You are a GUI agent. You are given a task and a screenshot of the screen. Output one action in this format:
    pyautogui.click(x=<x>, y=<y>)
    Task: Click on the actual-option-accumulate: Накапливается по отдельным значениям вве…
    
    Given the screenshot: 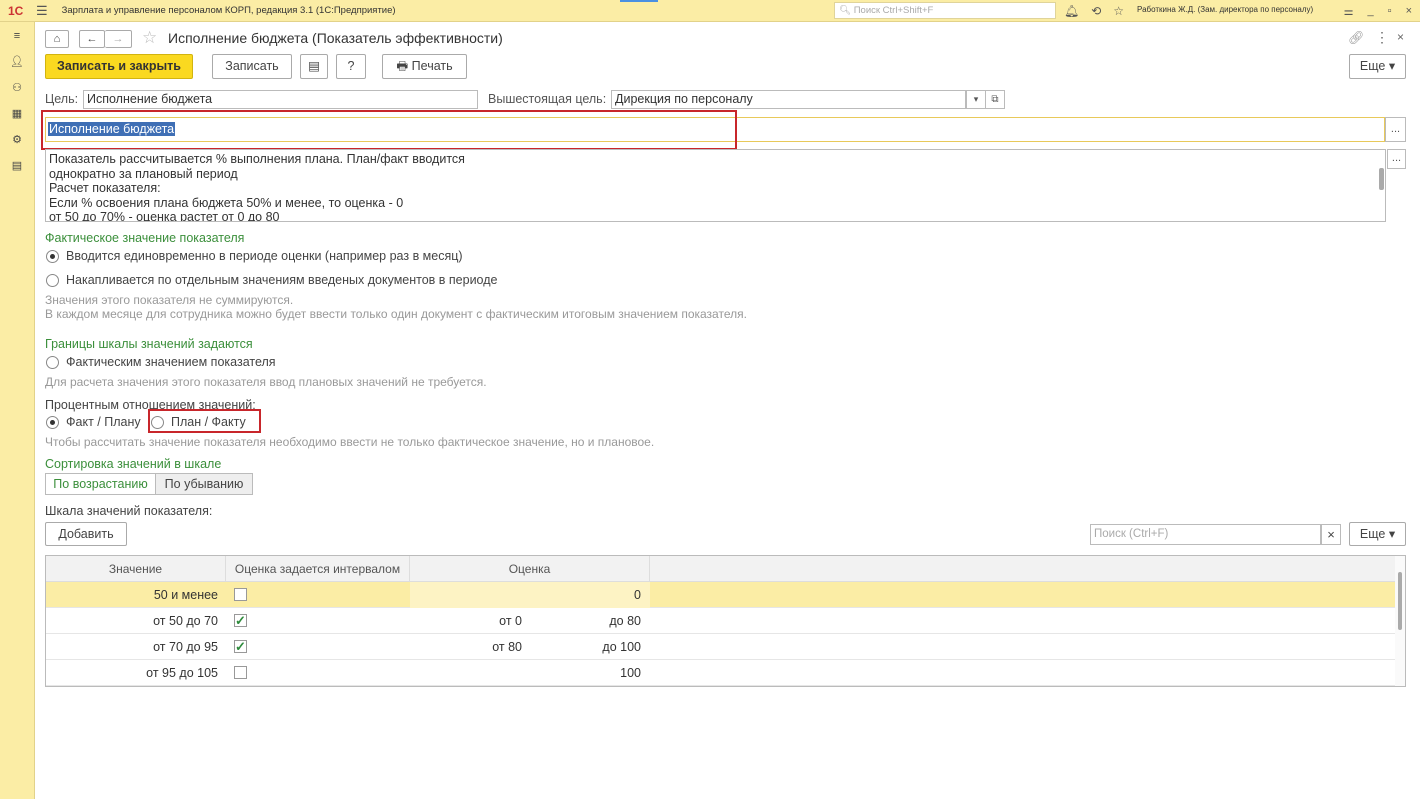 What is the action you would take?
    pyautogui.click(x=271, y=280)
    